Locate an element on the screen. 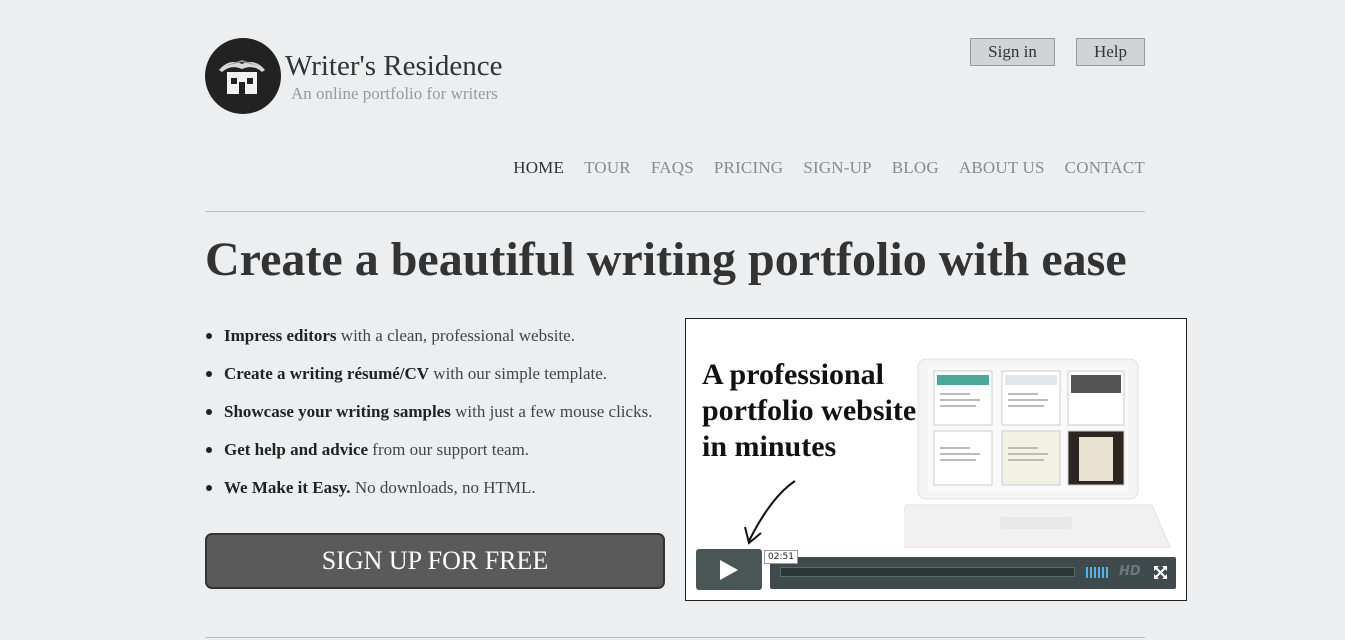  signin-button: Sign in is located at coordinates (1012, 52).